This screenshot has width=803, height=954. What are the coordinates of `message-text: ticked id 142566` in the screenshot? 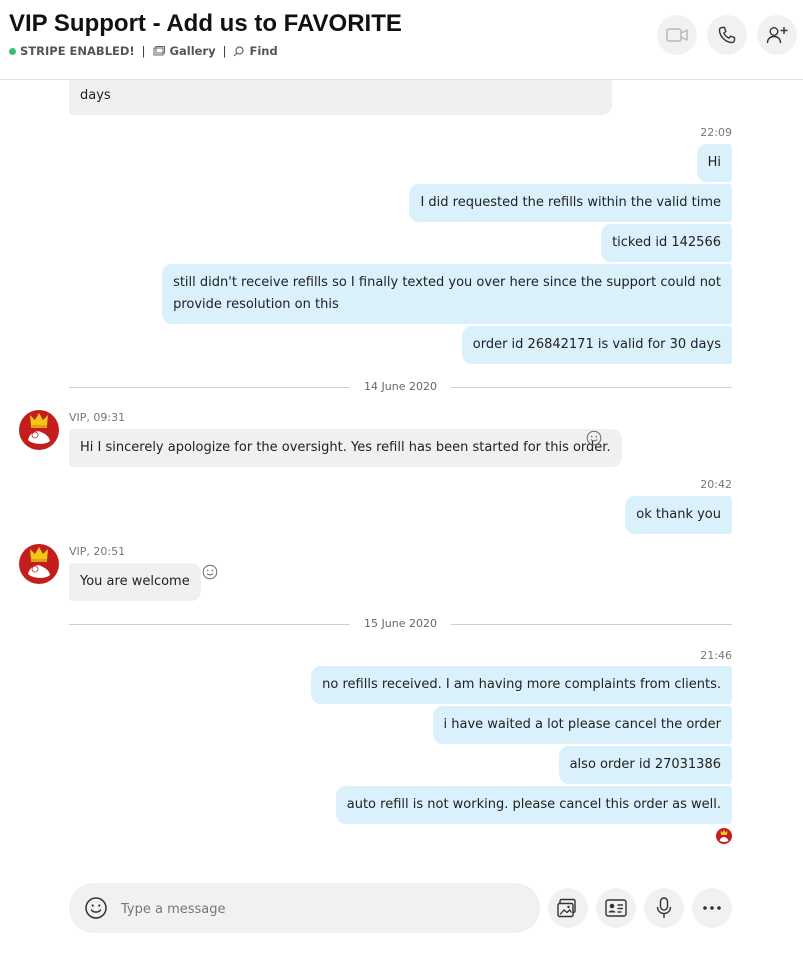 It's located at (666, 242).